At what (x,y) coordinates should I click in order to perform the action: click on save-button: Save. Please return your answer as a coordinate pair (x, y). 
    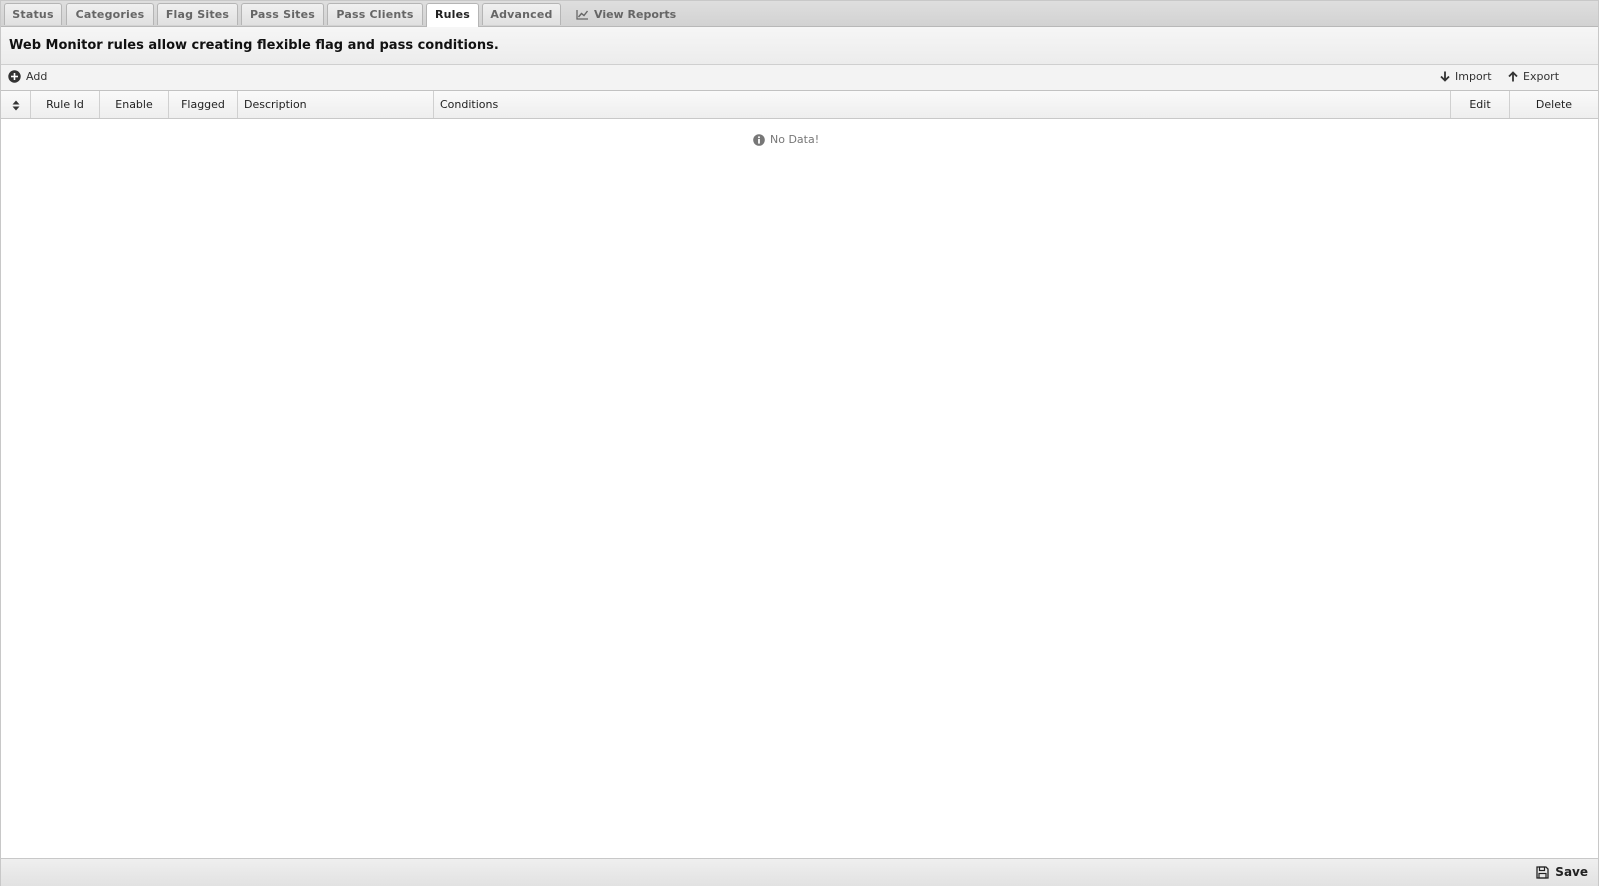
    Looking at the image, I should click on (1562, 872).